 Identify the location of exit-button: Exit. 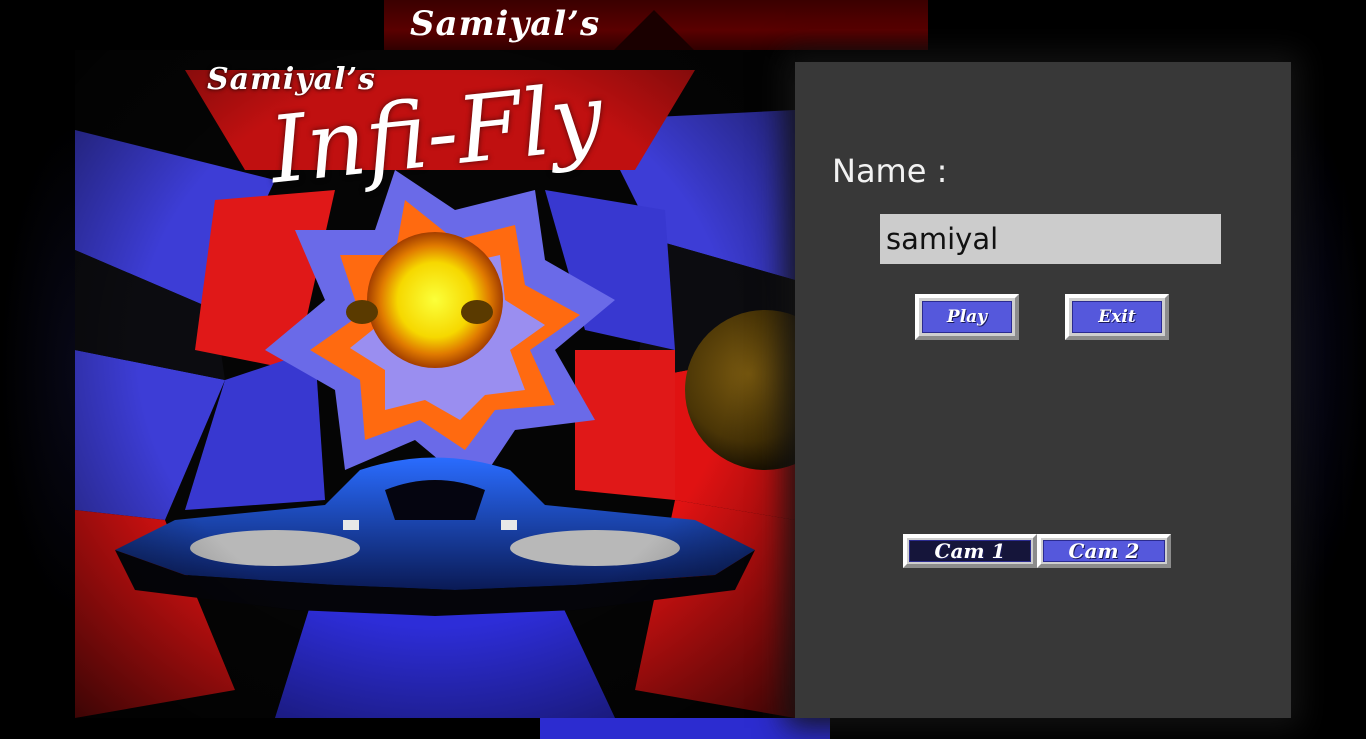
(1117, 317).